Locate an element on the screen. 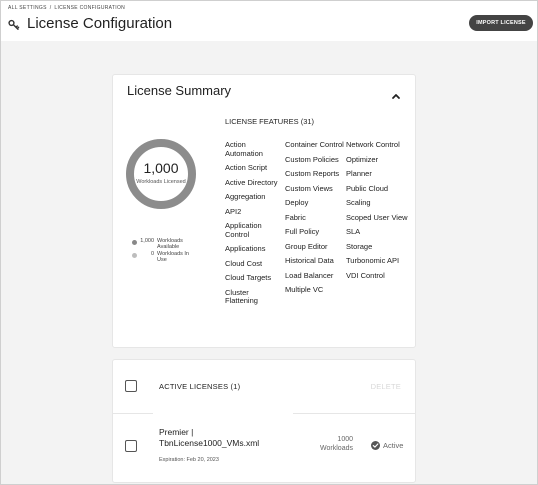 This screenshot has width=538, height=485. title-row: License Configuration is located at coordinates (90, 23).